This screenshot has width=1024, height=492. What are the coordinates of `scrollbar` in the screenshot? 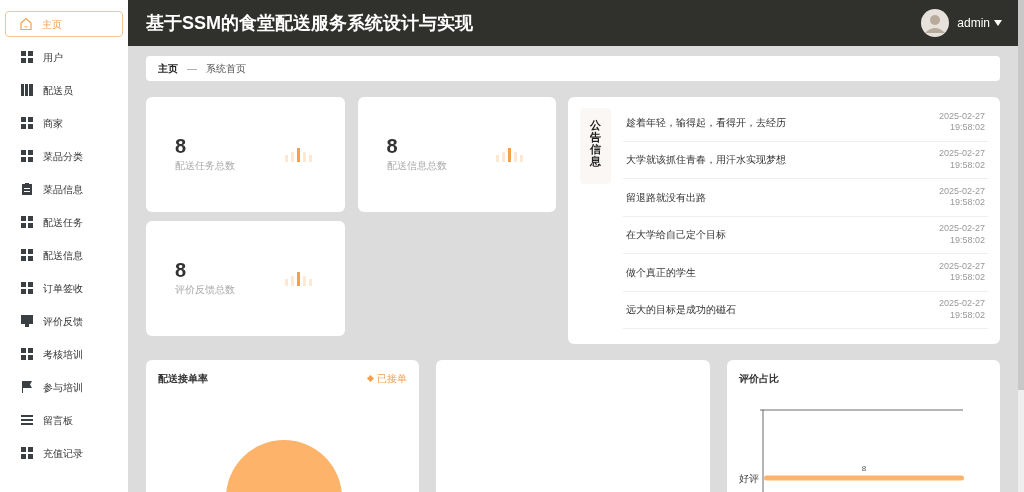 It's located at (1021, 246).